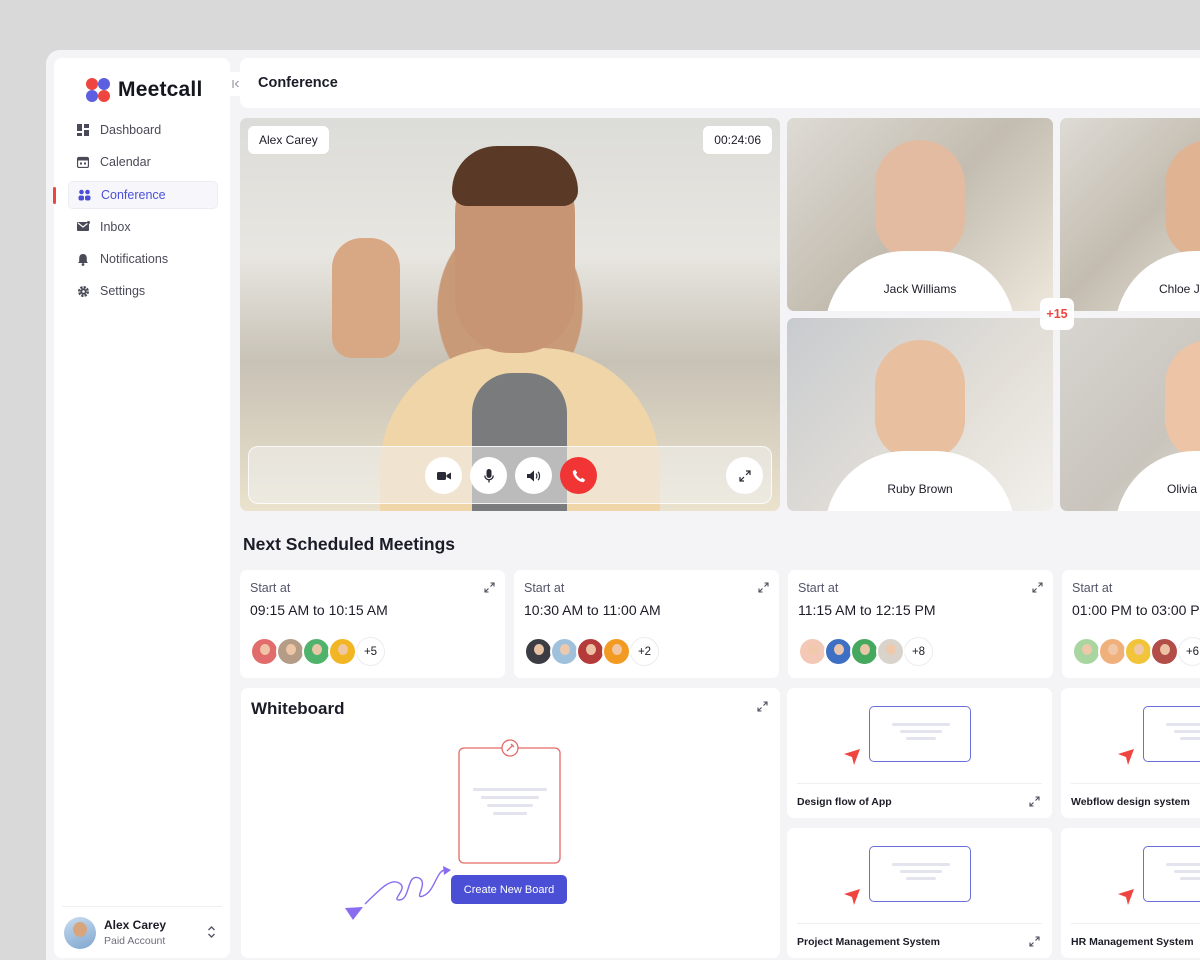  What do you see at coordinates (1189, 651) in the screenshot?
I see `more-attendees-badge: +6` at bounding box center [1189, 651].